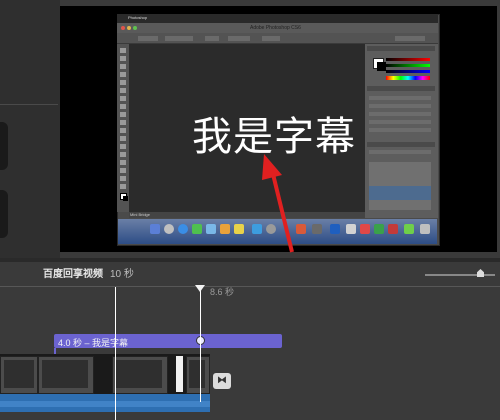 The height and width of the screenshot is (420, 500). What do you see at coordinates (408, 71) in the screenshot?
I see `blue-slider` at bounding box center [408, 71].